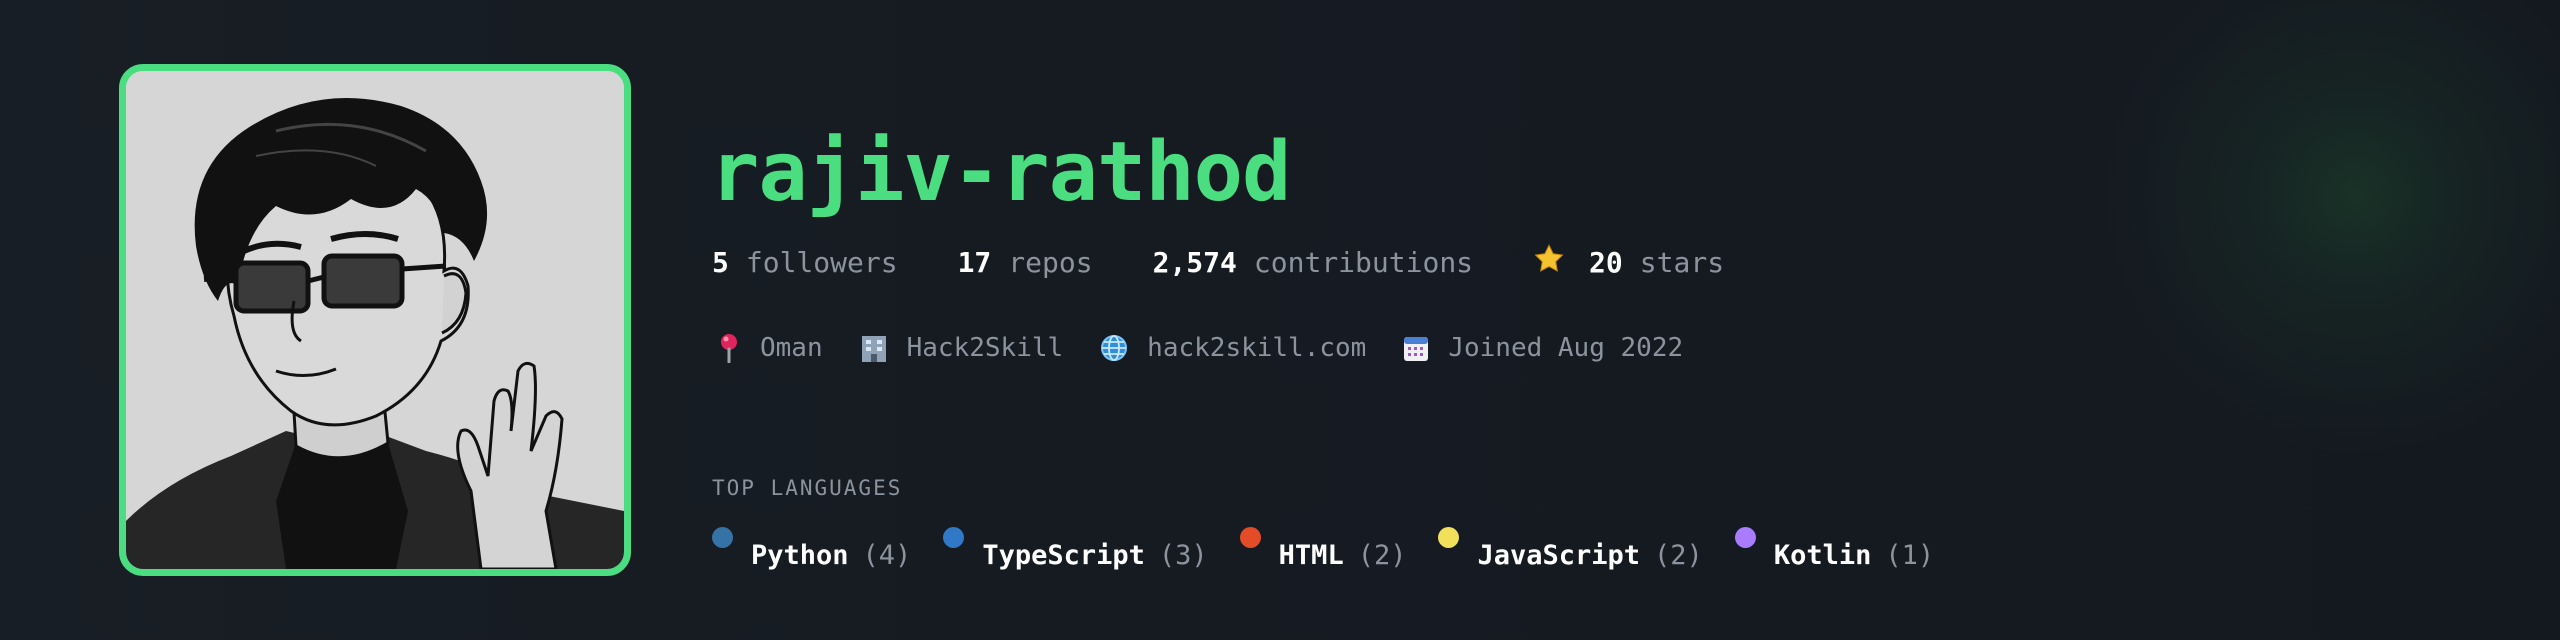 This screenshot has height=640, width=2560. I want to click on globe-icon, so click(1114, 348).